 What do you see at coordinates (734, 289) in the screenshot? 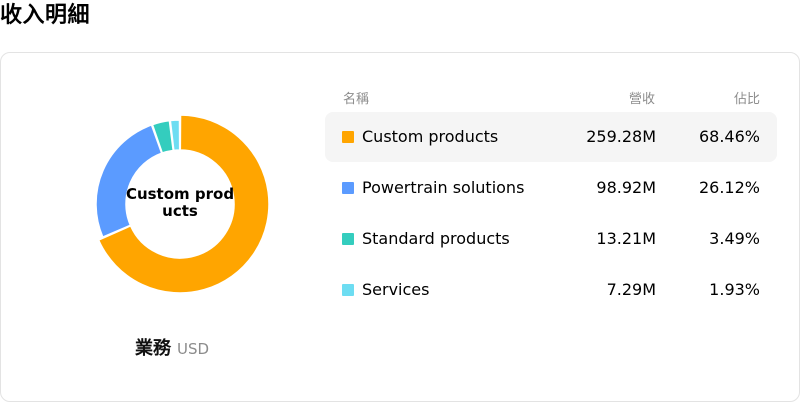
I see `row-share: 1.93%` at bounding box center [734, 289].